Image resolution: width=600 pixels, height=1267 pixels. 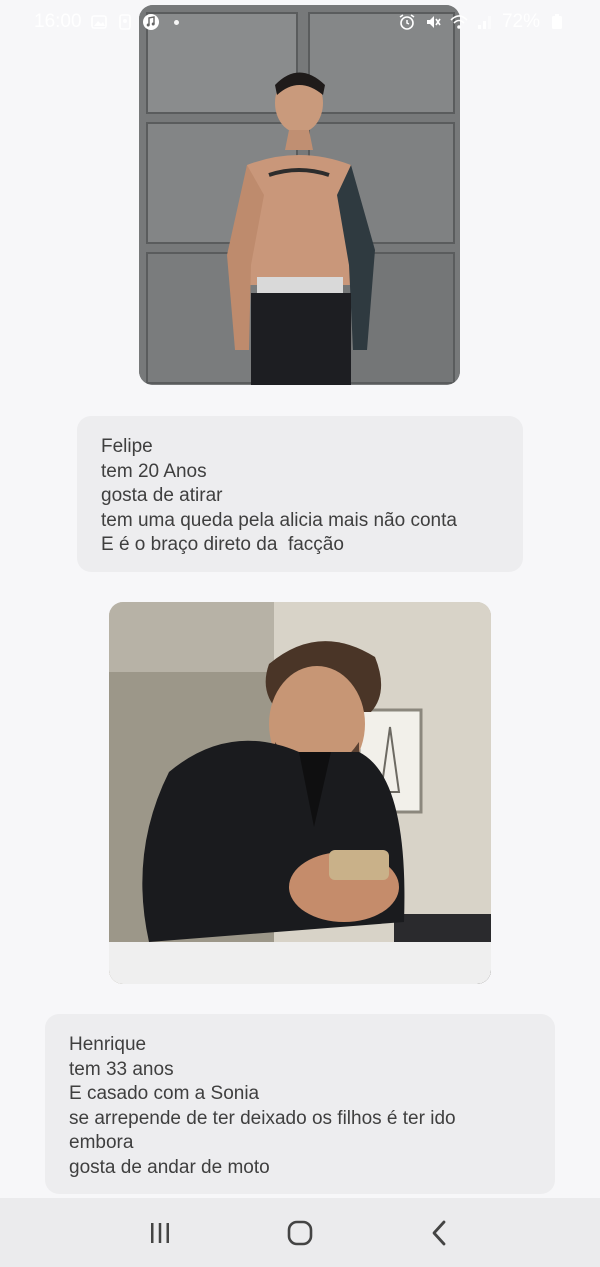 I want to click on back-icon, so click(x=439, y=1232).